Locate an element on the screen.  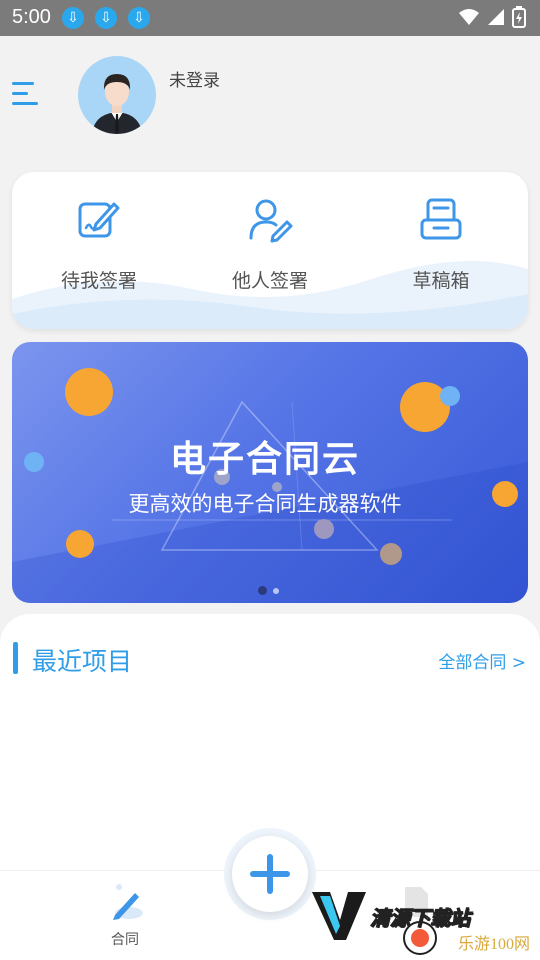
banner-pagination is located at coordinates (268, 590).